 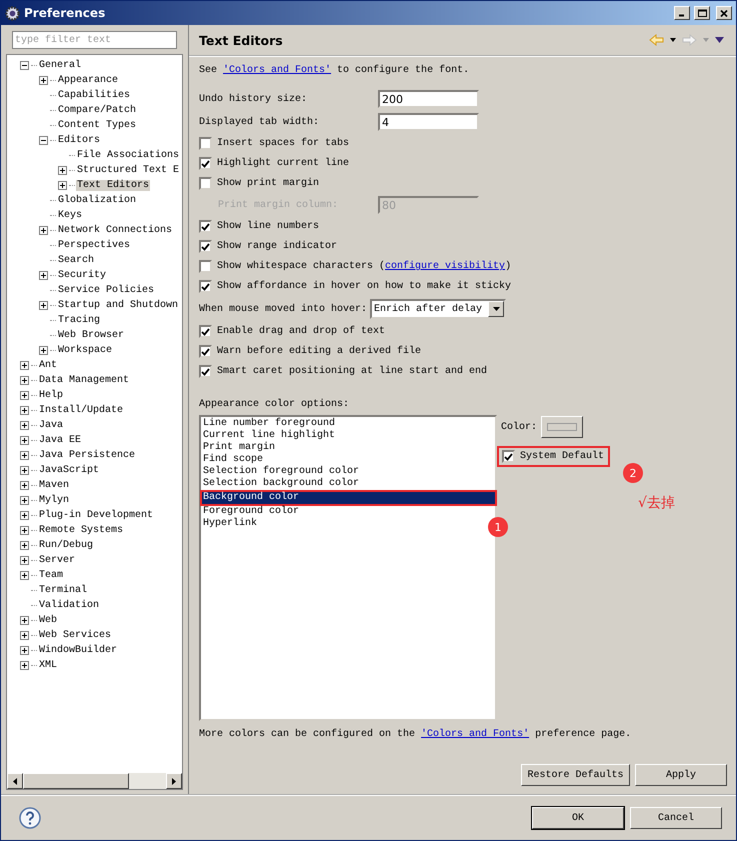 What do you see at coordinates (269, 436) in the screenshot?
I see `list-item: Current line highlight` at bounding box center [269, 436].